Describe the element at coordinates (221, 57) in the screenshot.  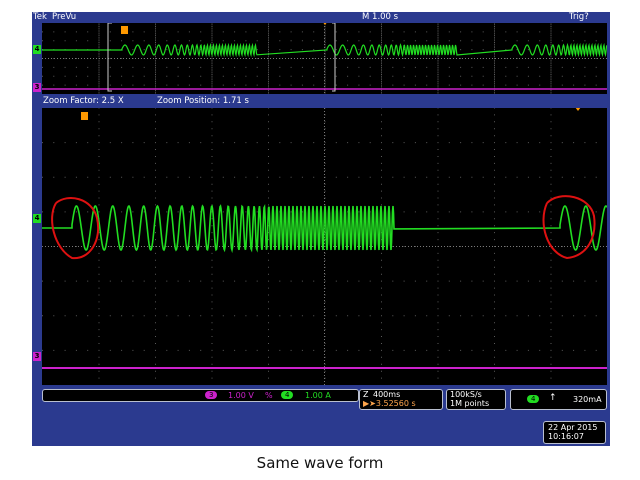
I see `zoom-window-bracket` at that location.